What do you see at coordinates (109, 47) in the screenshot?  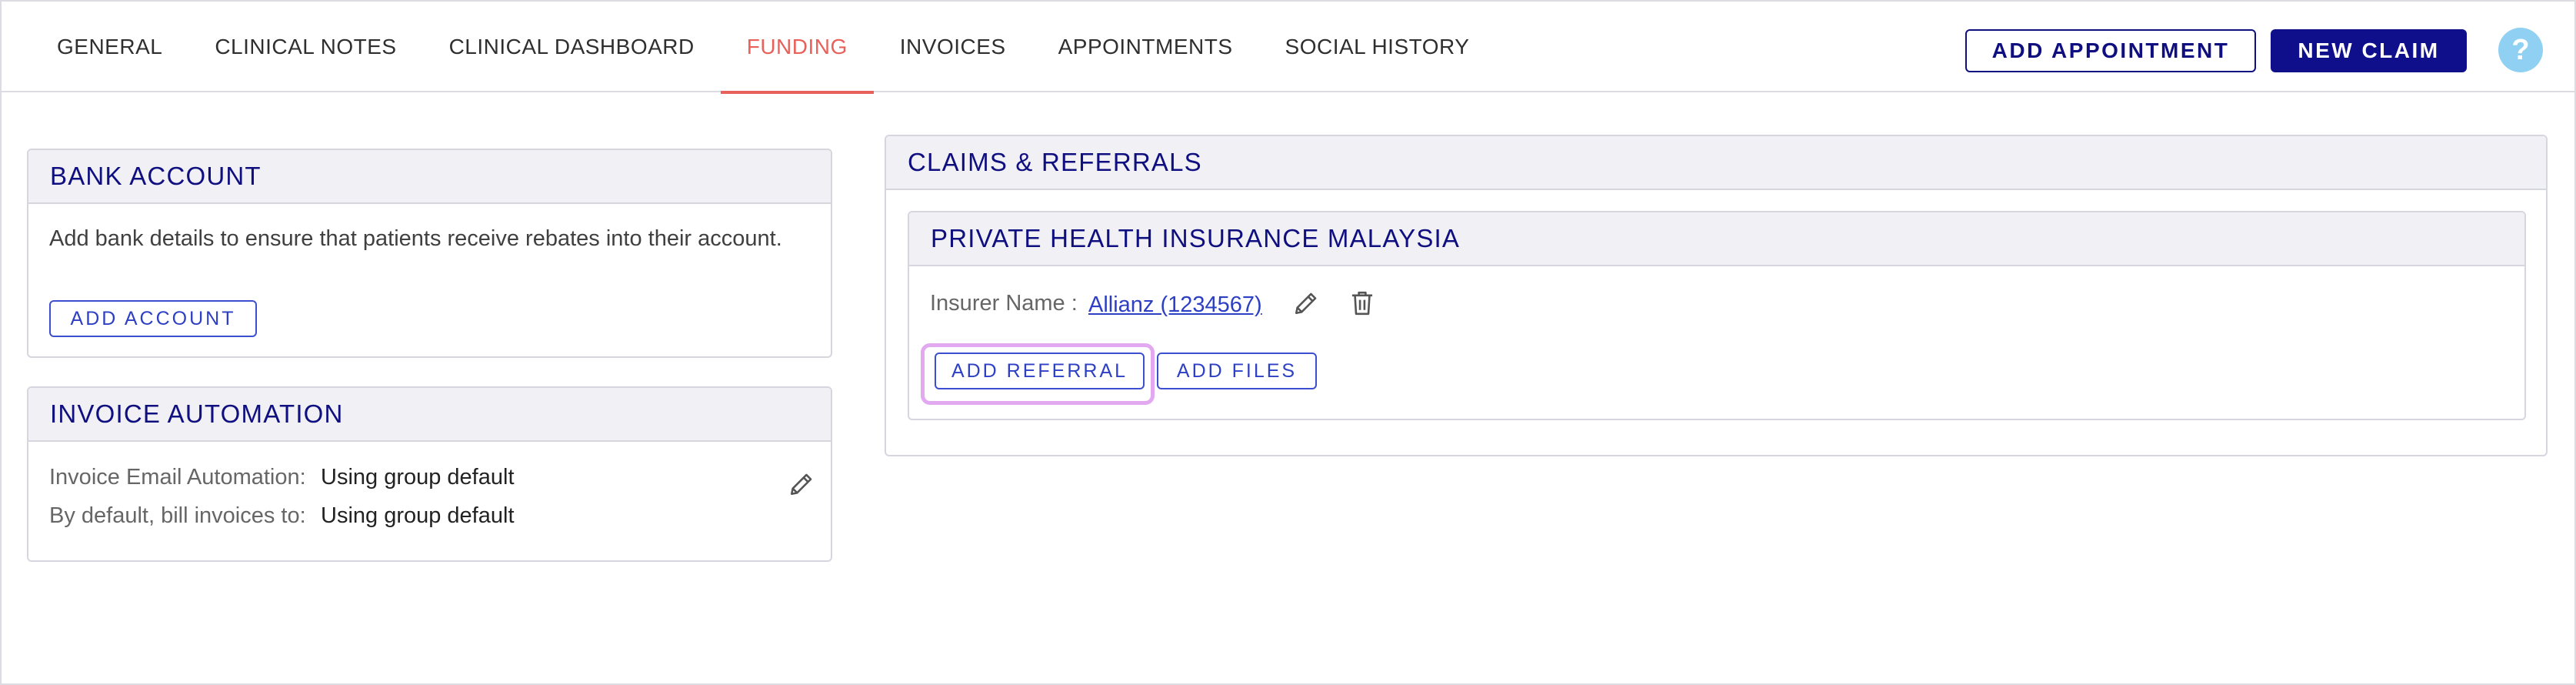 I see `tab-general: GENERAL` at bounding box center [109, 47].